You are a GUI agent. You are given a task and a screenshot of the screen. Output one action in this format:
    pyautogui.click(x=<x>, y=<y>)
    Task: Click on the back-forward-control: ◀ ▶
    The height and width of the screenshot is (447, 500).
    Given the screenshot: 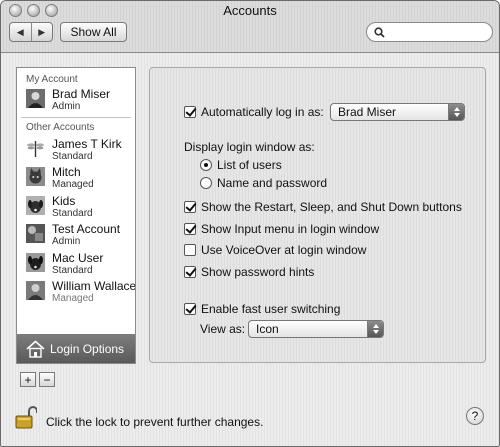 What is the action you would take?
    pyautogui.click(x=31, y=32)
    